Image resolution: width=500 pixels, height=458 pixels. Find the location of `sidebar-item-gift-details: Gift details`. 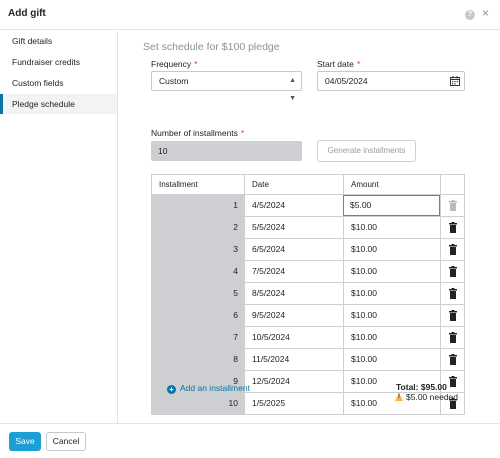

sidebar-item-gift-details: Gift details is located at coordinates (58, 41).